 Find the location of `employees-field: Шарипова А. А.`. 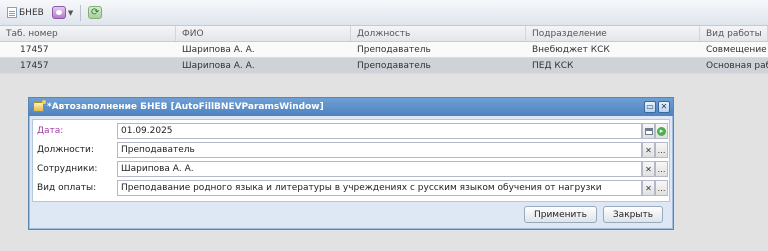

employees-field: Шарипова А. А. is located at coordinates (379, 169).